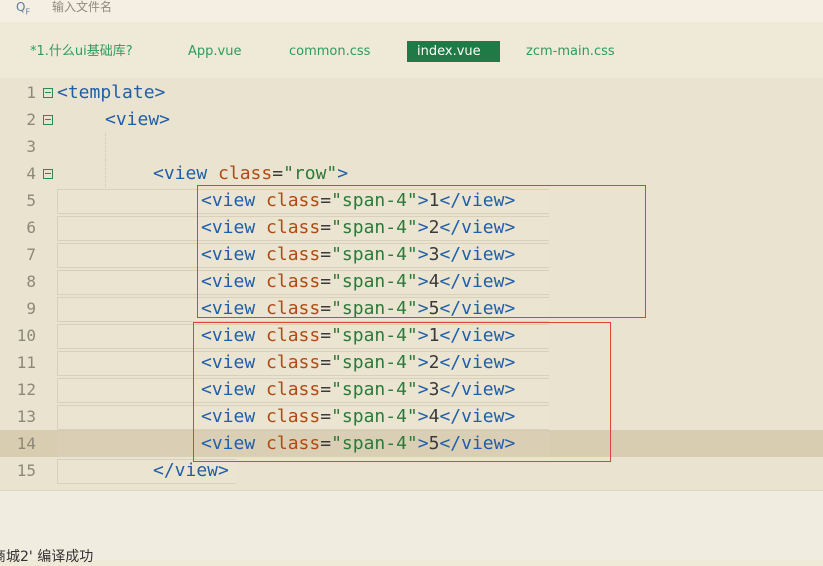 Image resolution: width=823 pixels, height=566 pixels. What do you see at coordinates (31, 119) in the screenshot?
I see `line-number: 2` at bounding box center [31, 119].